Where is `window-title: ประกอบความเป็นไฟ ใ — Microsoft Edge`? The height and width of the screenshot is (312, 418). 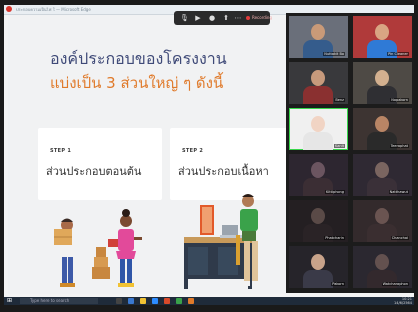 window-title: ประกอบความเป็นไฟ ใ — Microsoft Edge is located at coordinates (53, 9).